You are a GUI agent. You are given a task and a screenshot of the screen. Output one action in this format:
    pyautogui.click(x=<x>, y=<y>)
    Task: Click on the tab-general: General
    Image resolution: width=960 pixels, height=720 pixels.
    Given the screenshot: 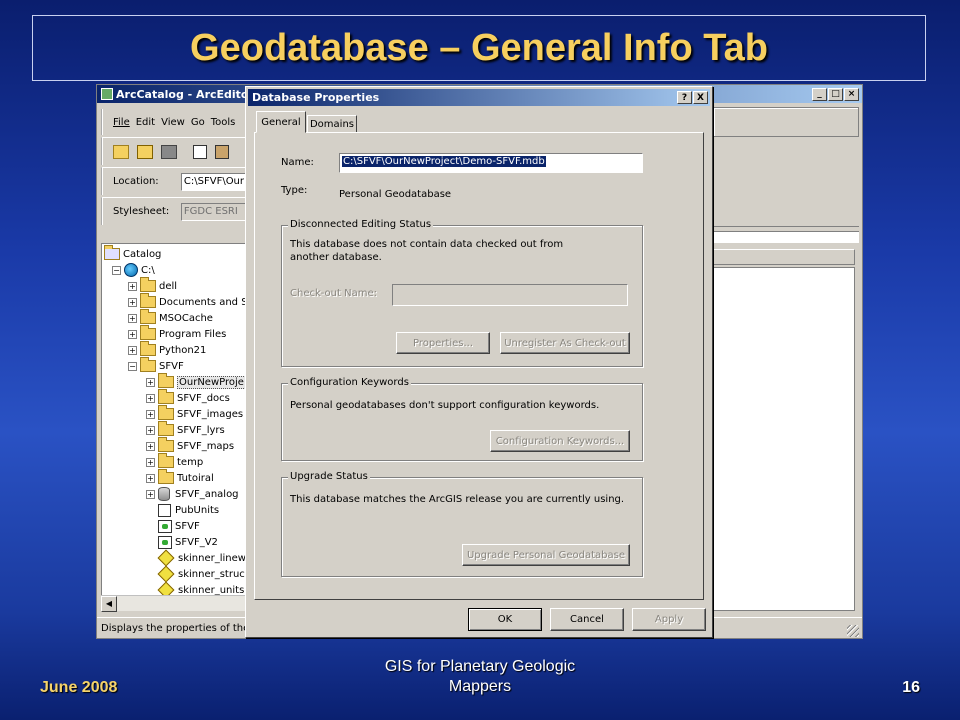 What is the action you would take?
    pyautogui.click(x=281, y=122)
    